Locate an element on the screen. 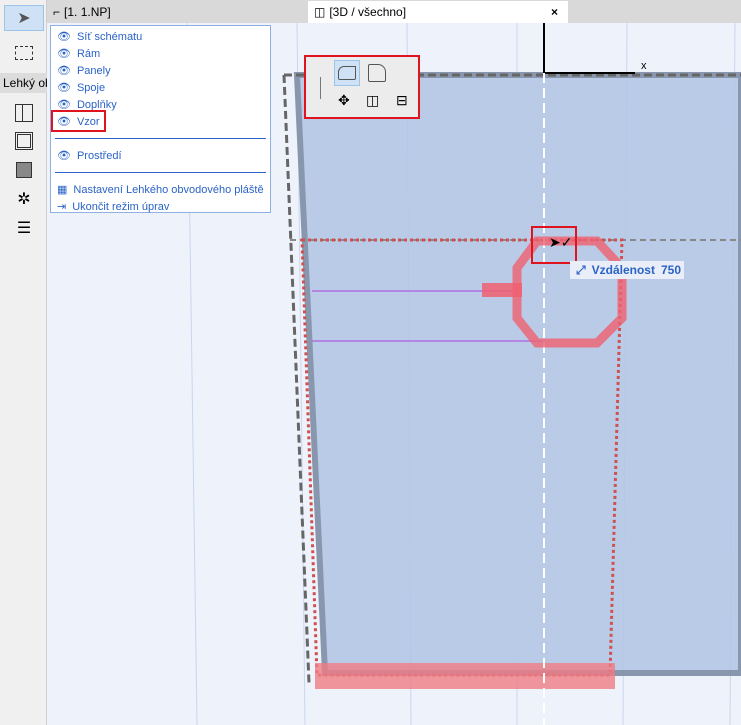 The image size is (741, 725). move-icon: ✥ is located at coordinates (344, 100).